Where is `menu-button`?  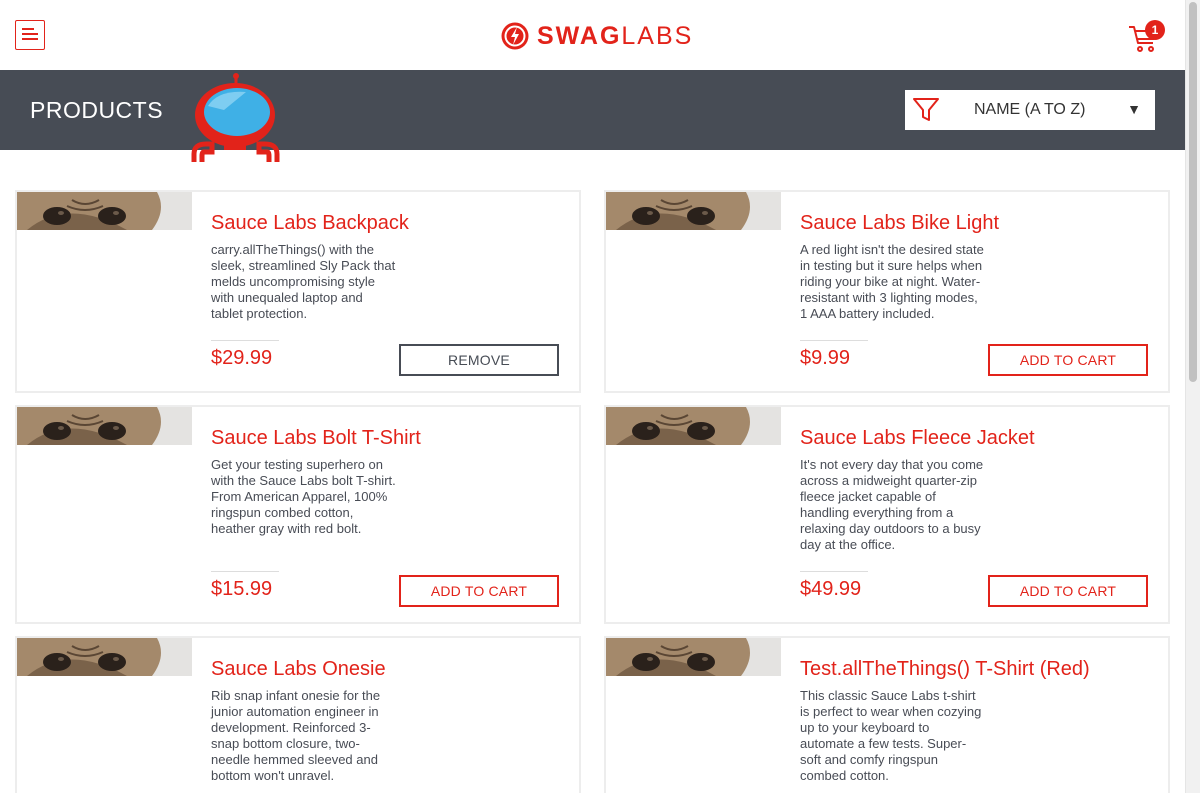 menu-button is located at coordinates (30, 35).